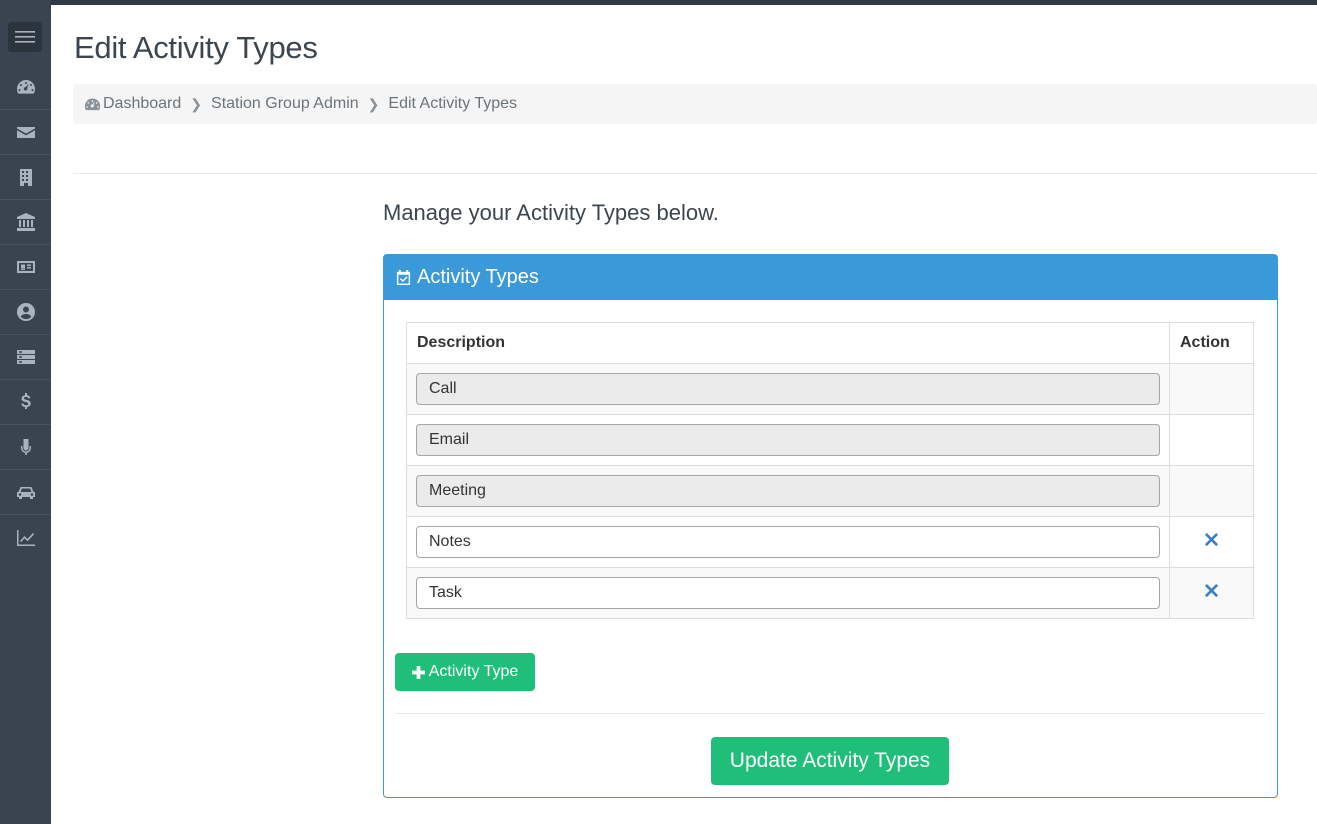 The height and width of the screenshot is (824, 1317). What do you see at coordinates (788, 440) in the screenshot?
I see `activity-type-field-email: Email` at bounding box center [788, 440].